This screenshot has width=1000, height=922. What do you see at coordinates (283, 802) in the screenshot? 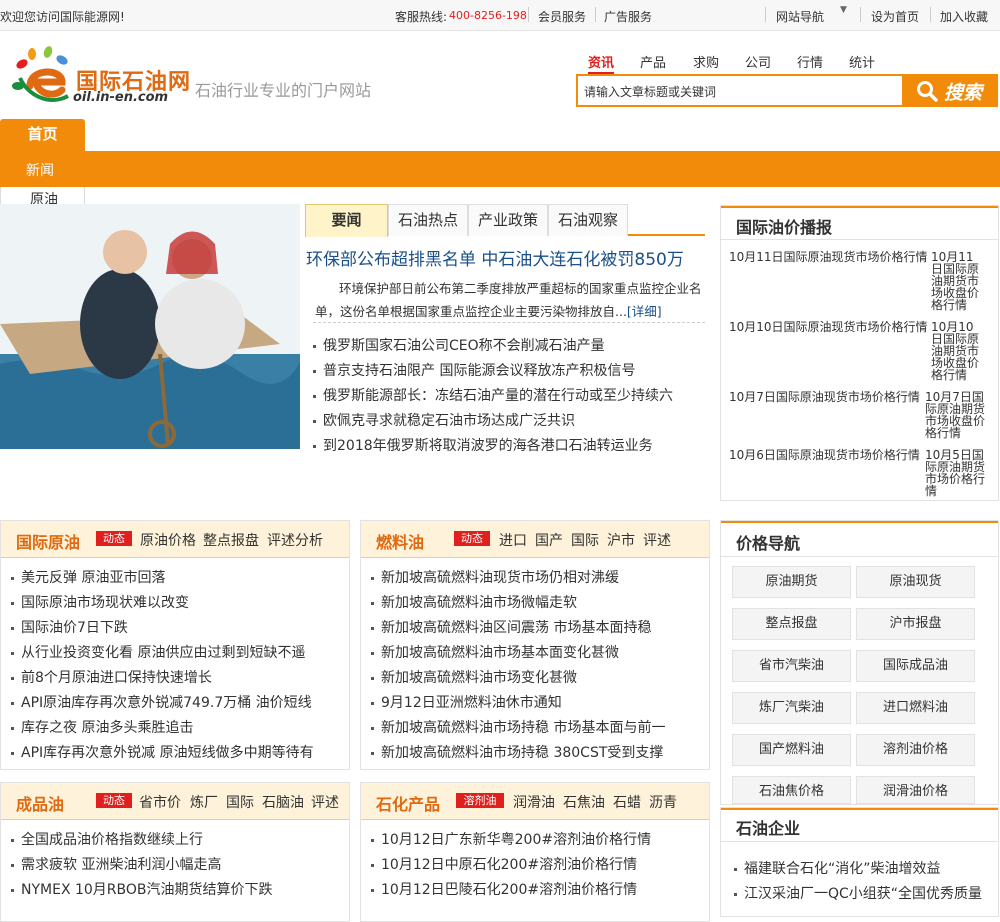
I see `refined-link-naphtha: 石脑油` at bounding box center [283, 802].